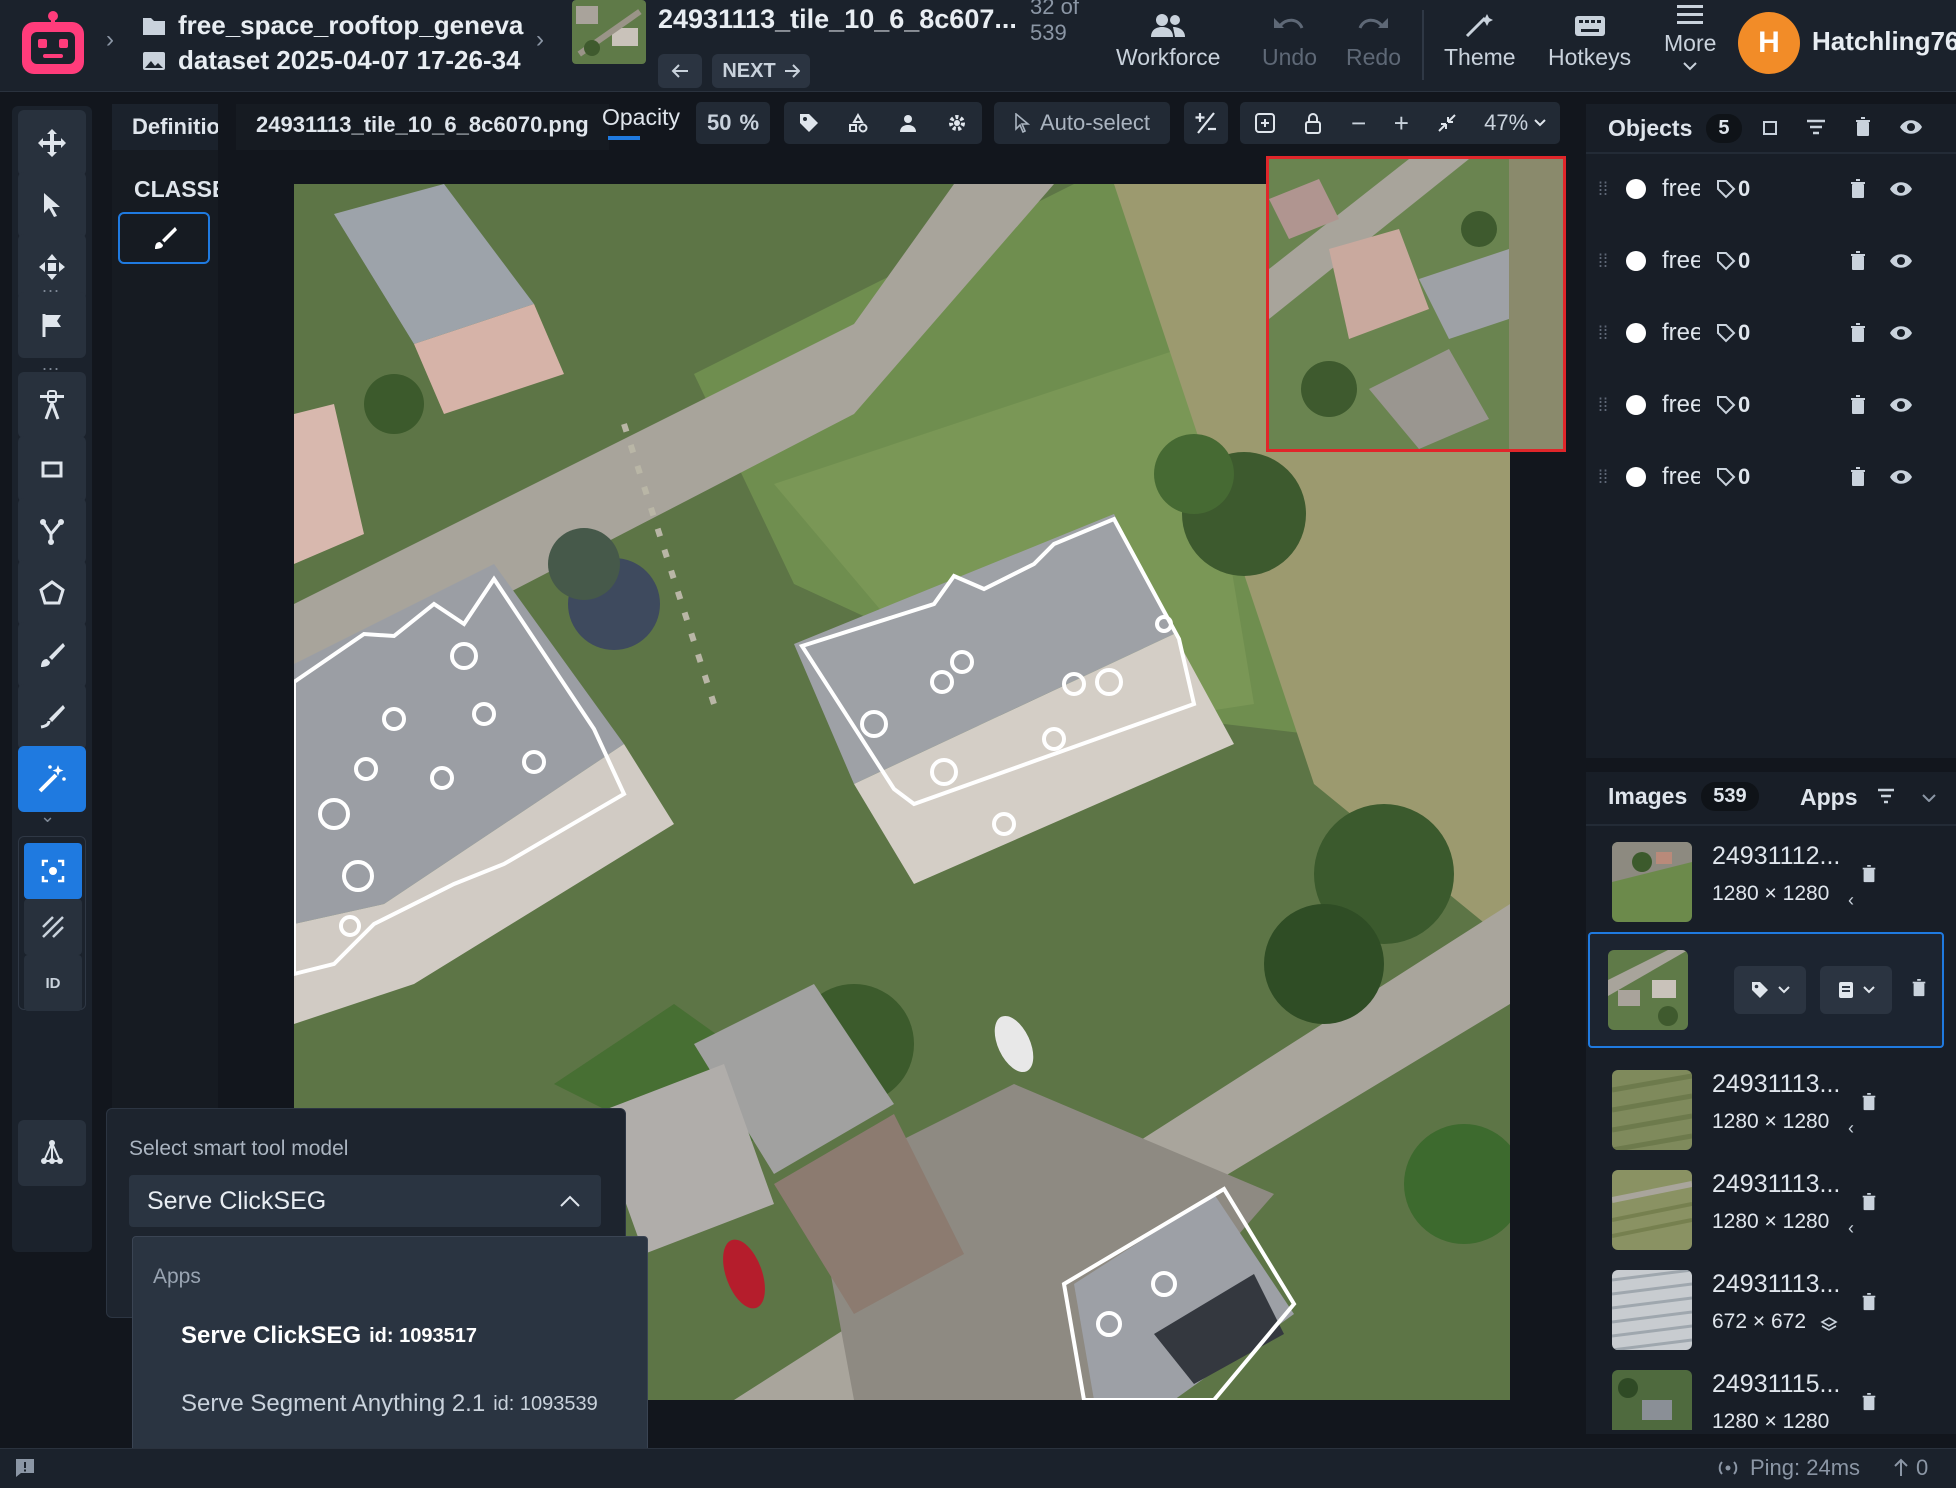  I want to click on select-tool-button, so click(52, 205).